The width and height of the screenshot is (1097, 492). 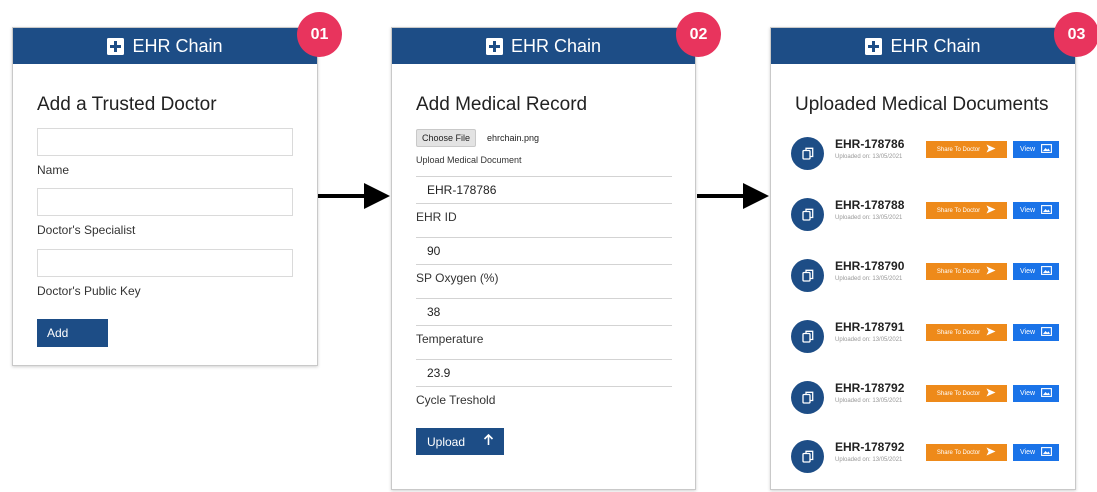 What do you see at coordinates (456, 400) in the screenshot?
I see `cycle-threshold-label: Cycle Treshold` at bounding box center [456, 400].